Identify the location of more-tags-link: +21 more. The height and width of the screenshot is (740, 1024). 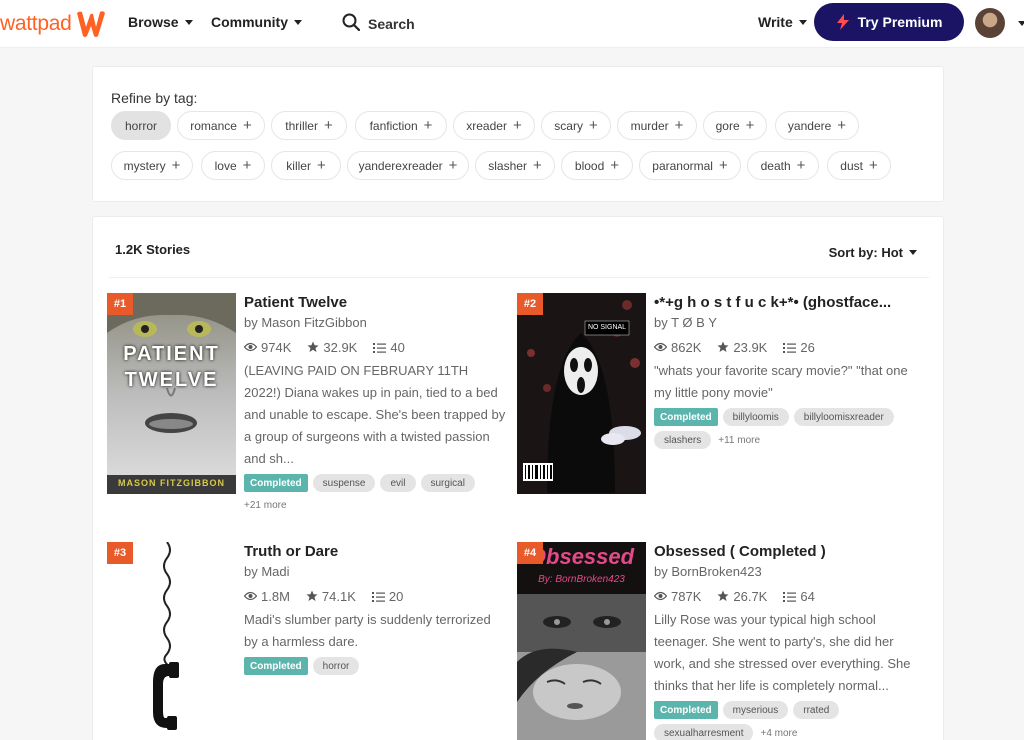
(376, 505).